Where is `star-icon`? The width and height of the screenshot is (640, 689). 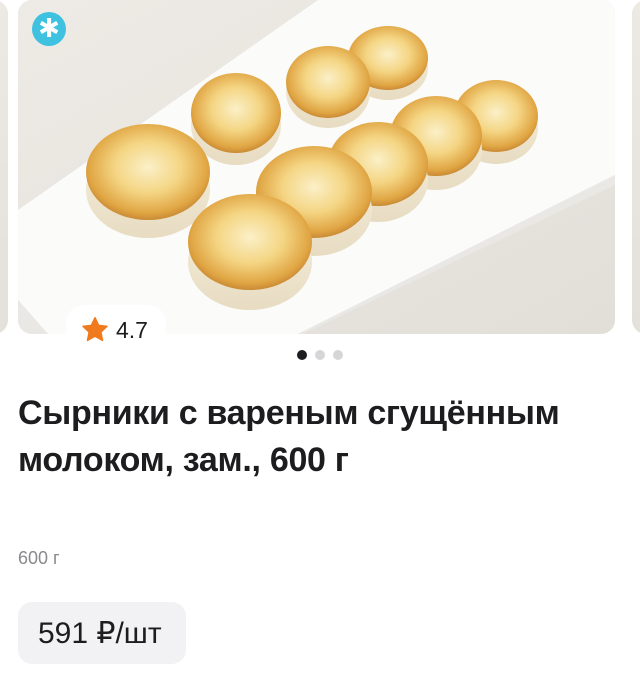 star-icon is located at coordinates (95, 329).